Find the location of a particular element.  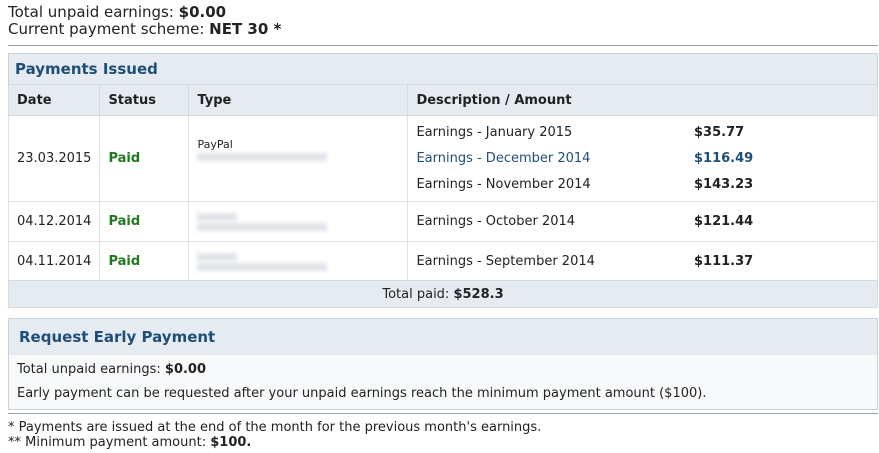

unpaid-earnings-label: Total unpaid earnings: is located at coordinates (91, 12).